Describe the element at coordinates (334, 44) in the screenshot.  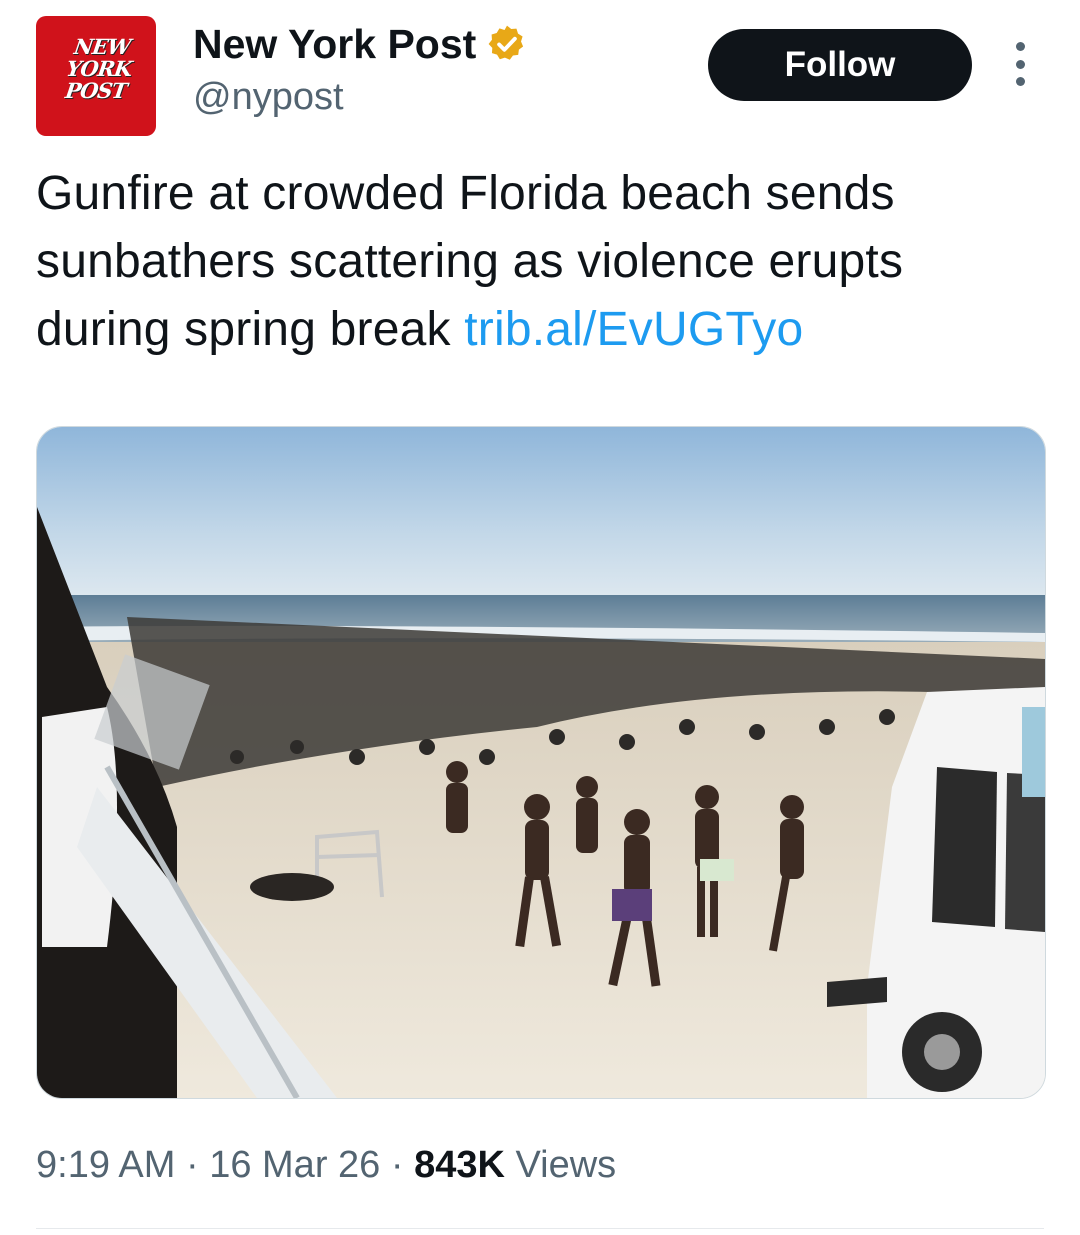
I see `author-display-name: New York Post` at that location.